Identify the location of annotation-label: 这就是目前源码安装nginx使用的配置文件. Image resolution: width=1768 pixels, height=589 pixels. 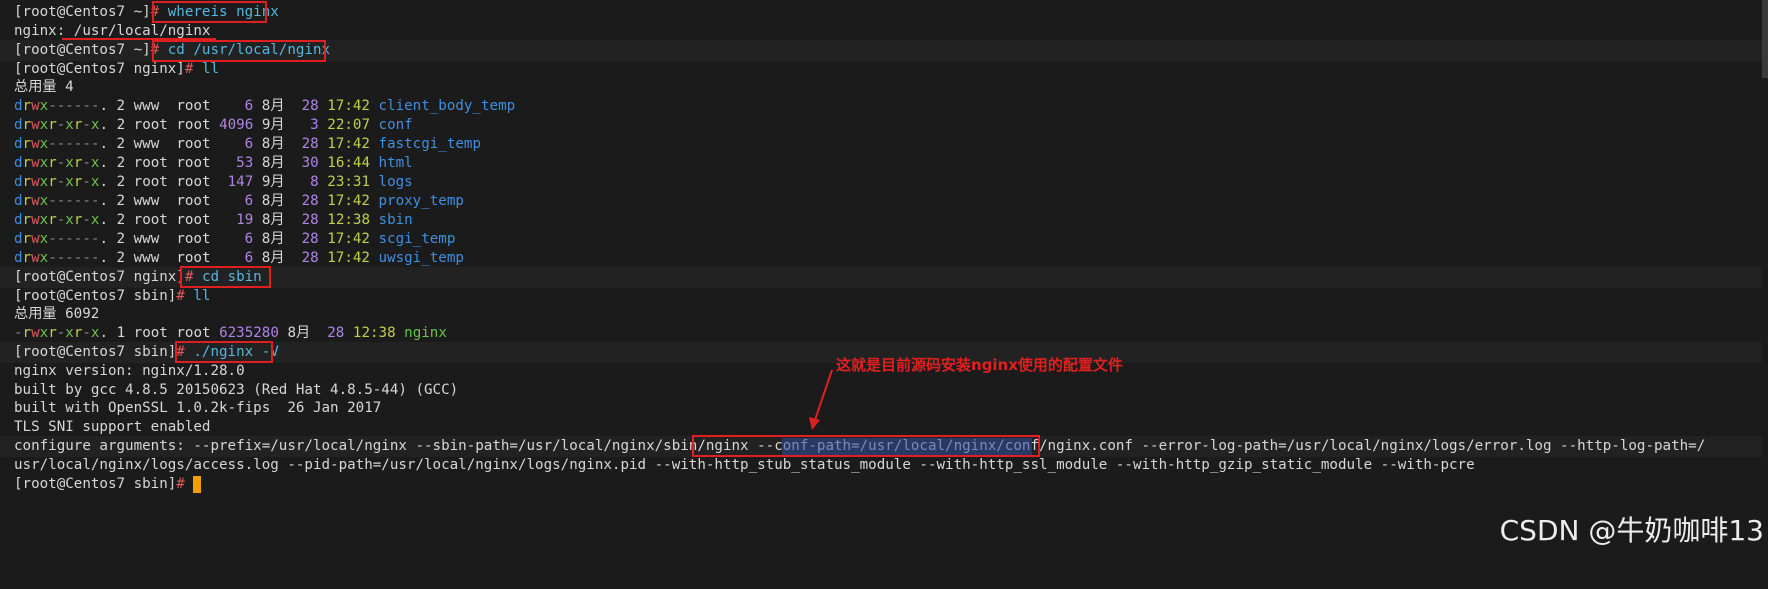
(979, 365).